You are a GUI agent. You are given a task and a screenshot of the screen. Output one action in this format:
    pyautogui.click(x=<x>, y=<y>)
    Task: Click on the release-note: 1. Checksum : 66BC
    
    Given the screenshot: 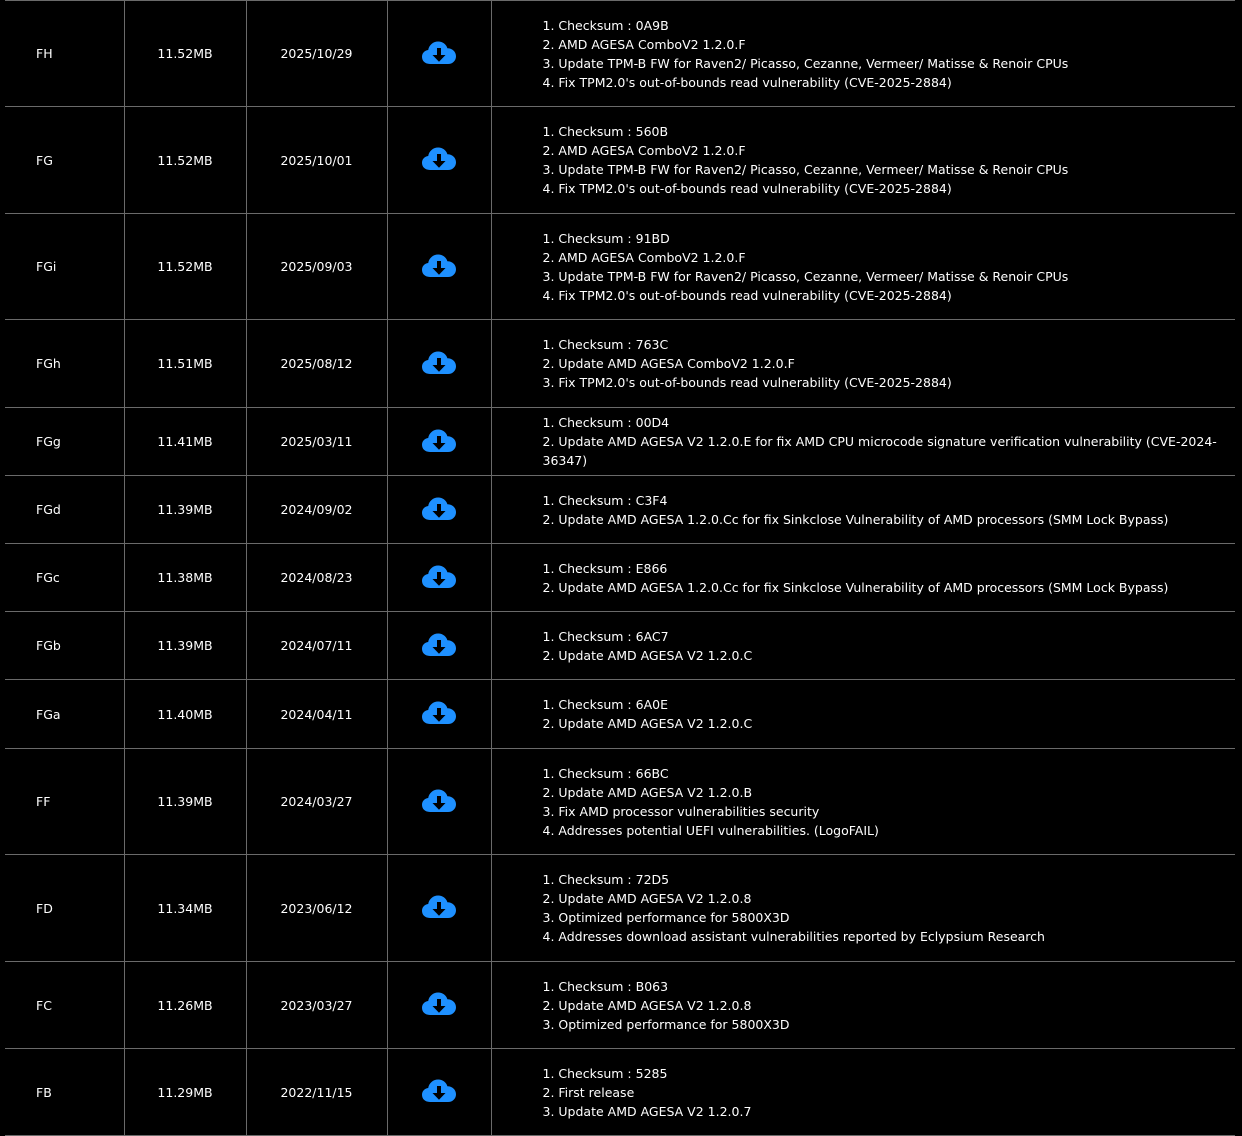 What is the action you would take?
    pyautogui.click(x=605, y=773)
    